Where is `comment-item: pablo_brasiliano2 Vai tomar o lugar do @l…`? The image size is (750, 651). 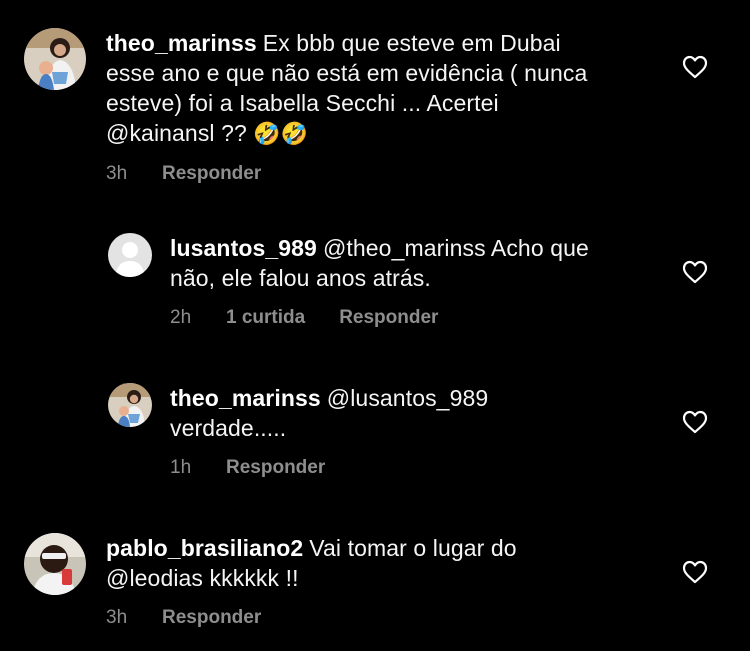 comment-item: pablo_brasiliano2 Vai tomar o lugar do @l… is located at coordinates (354, 581).